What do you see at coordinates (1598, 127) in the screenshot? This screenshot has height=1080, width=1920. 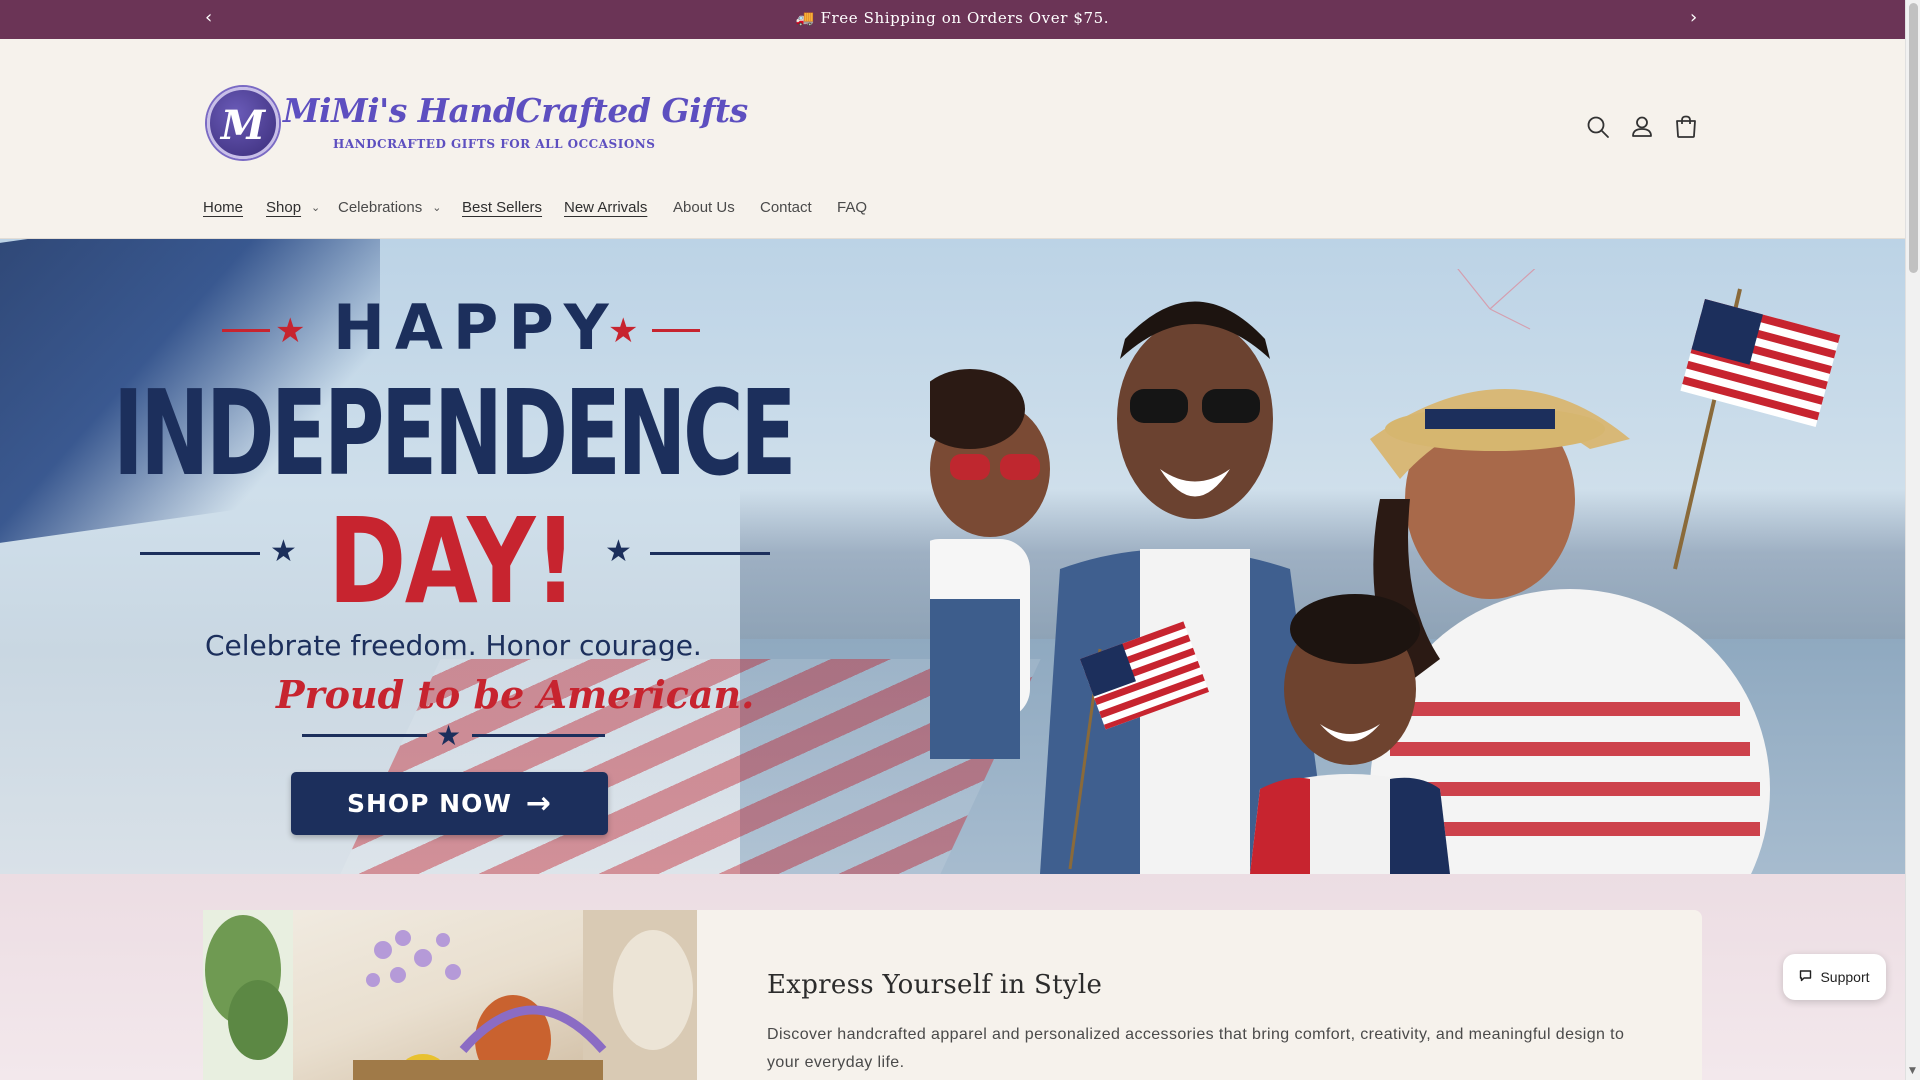 I see `search-icon` at bounding box center [1598, 127].